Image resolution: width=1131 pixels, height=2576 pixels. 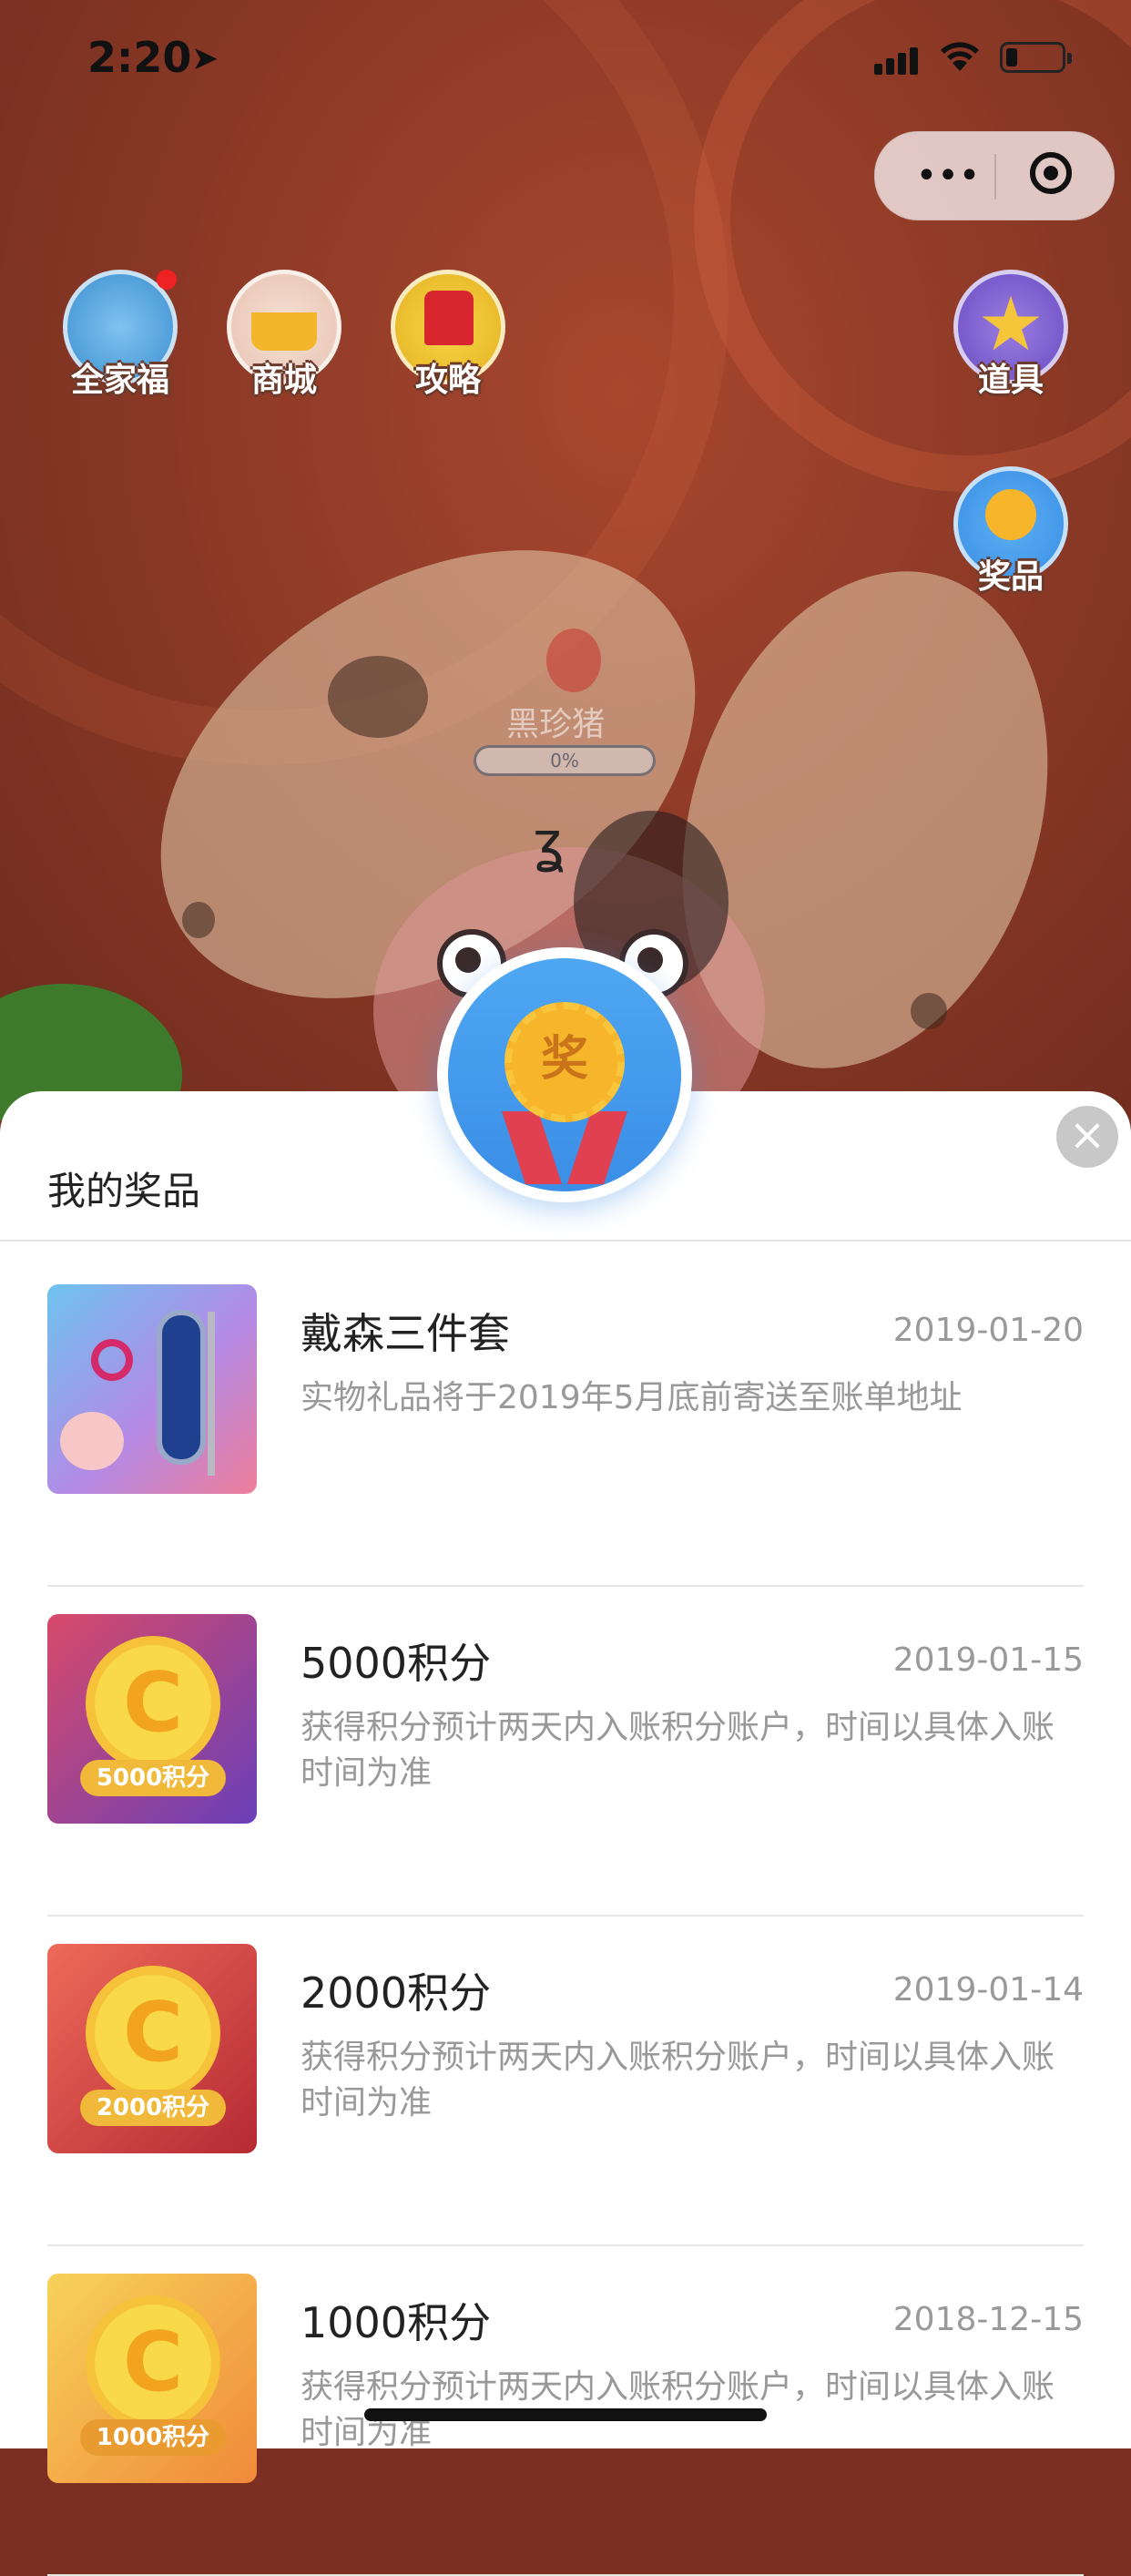 I want to click on pet-name: 黑珍猪, so click(x=555, y=724).